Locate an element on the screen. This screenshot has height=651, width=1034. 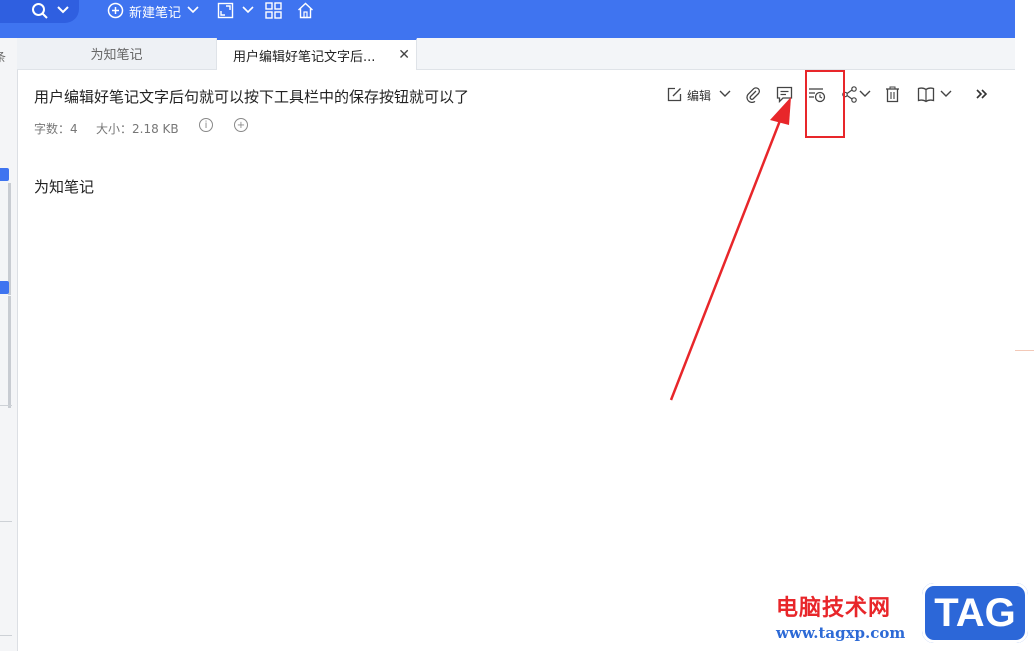
annotation-arrow is located at coordinates (730, 249).